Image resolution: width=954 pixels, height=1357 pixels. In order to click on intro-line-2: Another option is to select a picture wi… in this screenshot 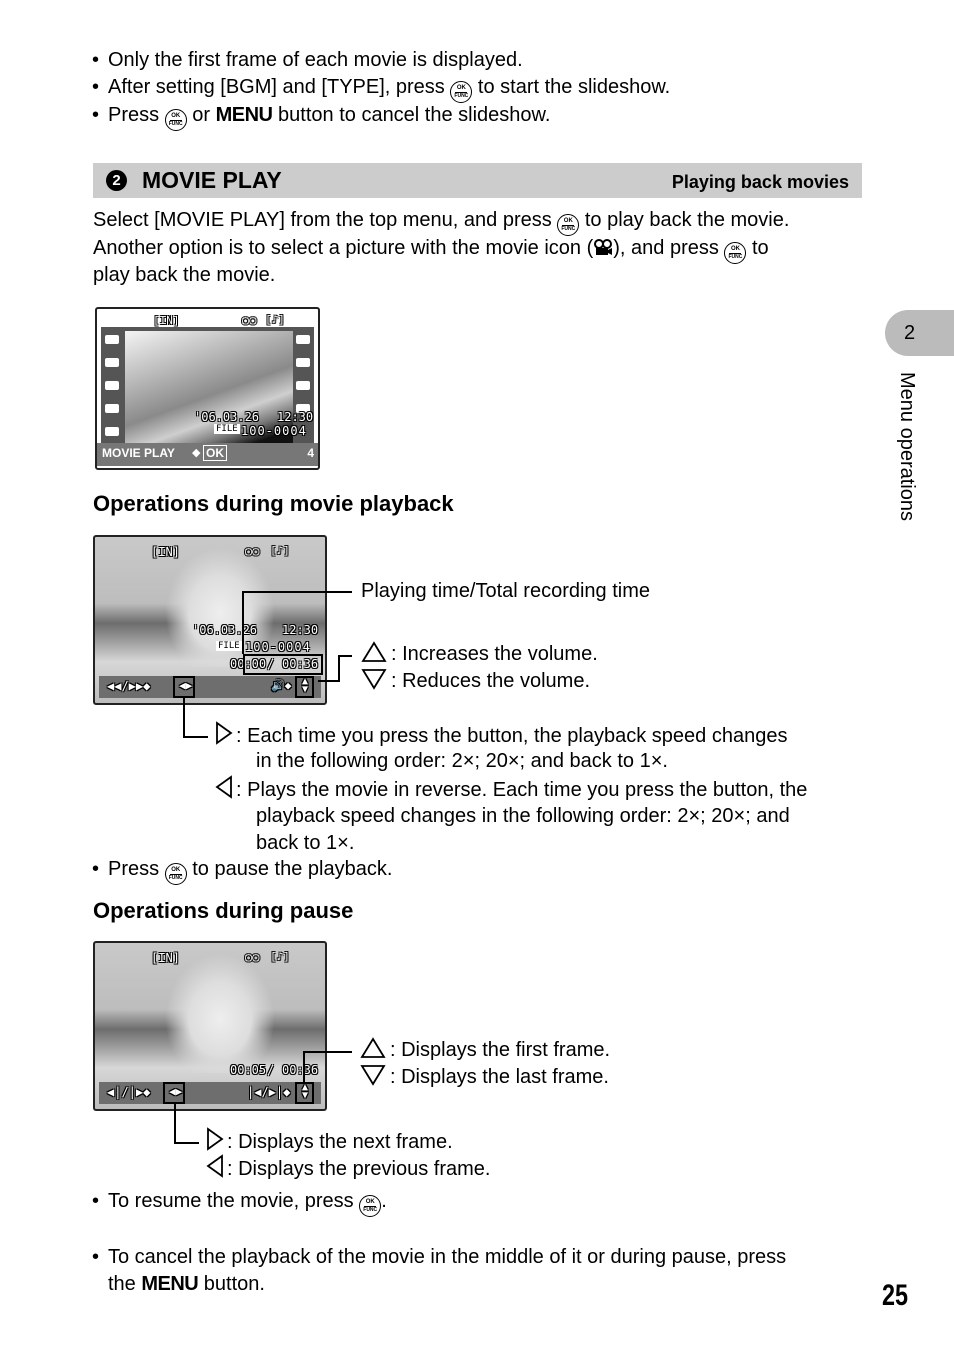, I will do `click(431, 249)`.